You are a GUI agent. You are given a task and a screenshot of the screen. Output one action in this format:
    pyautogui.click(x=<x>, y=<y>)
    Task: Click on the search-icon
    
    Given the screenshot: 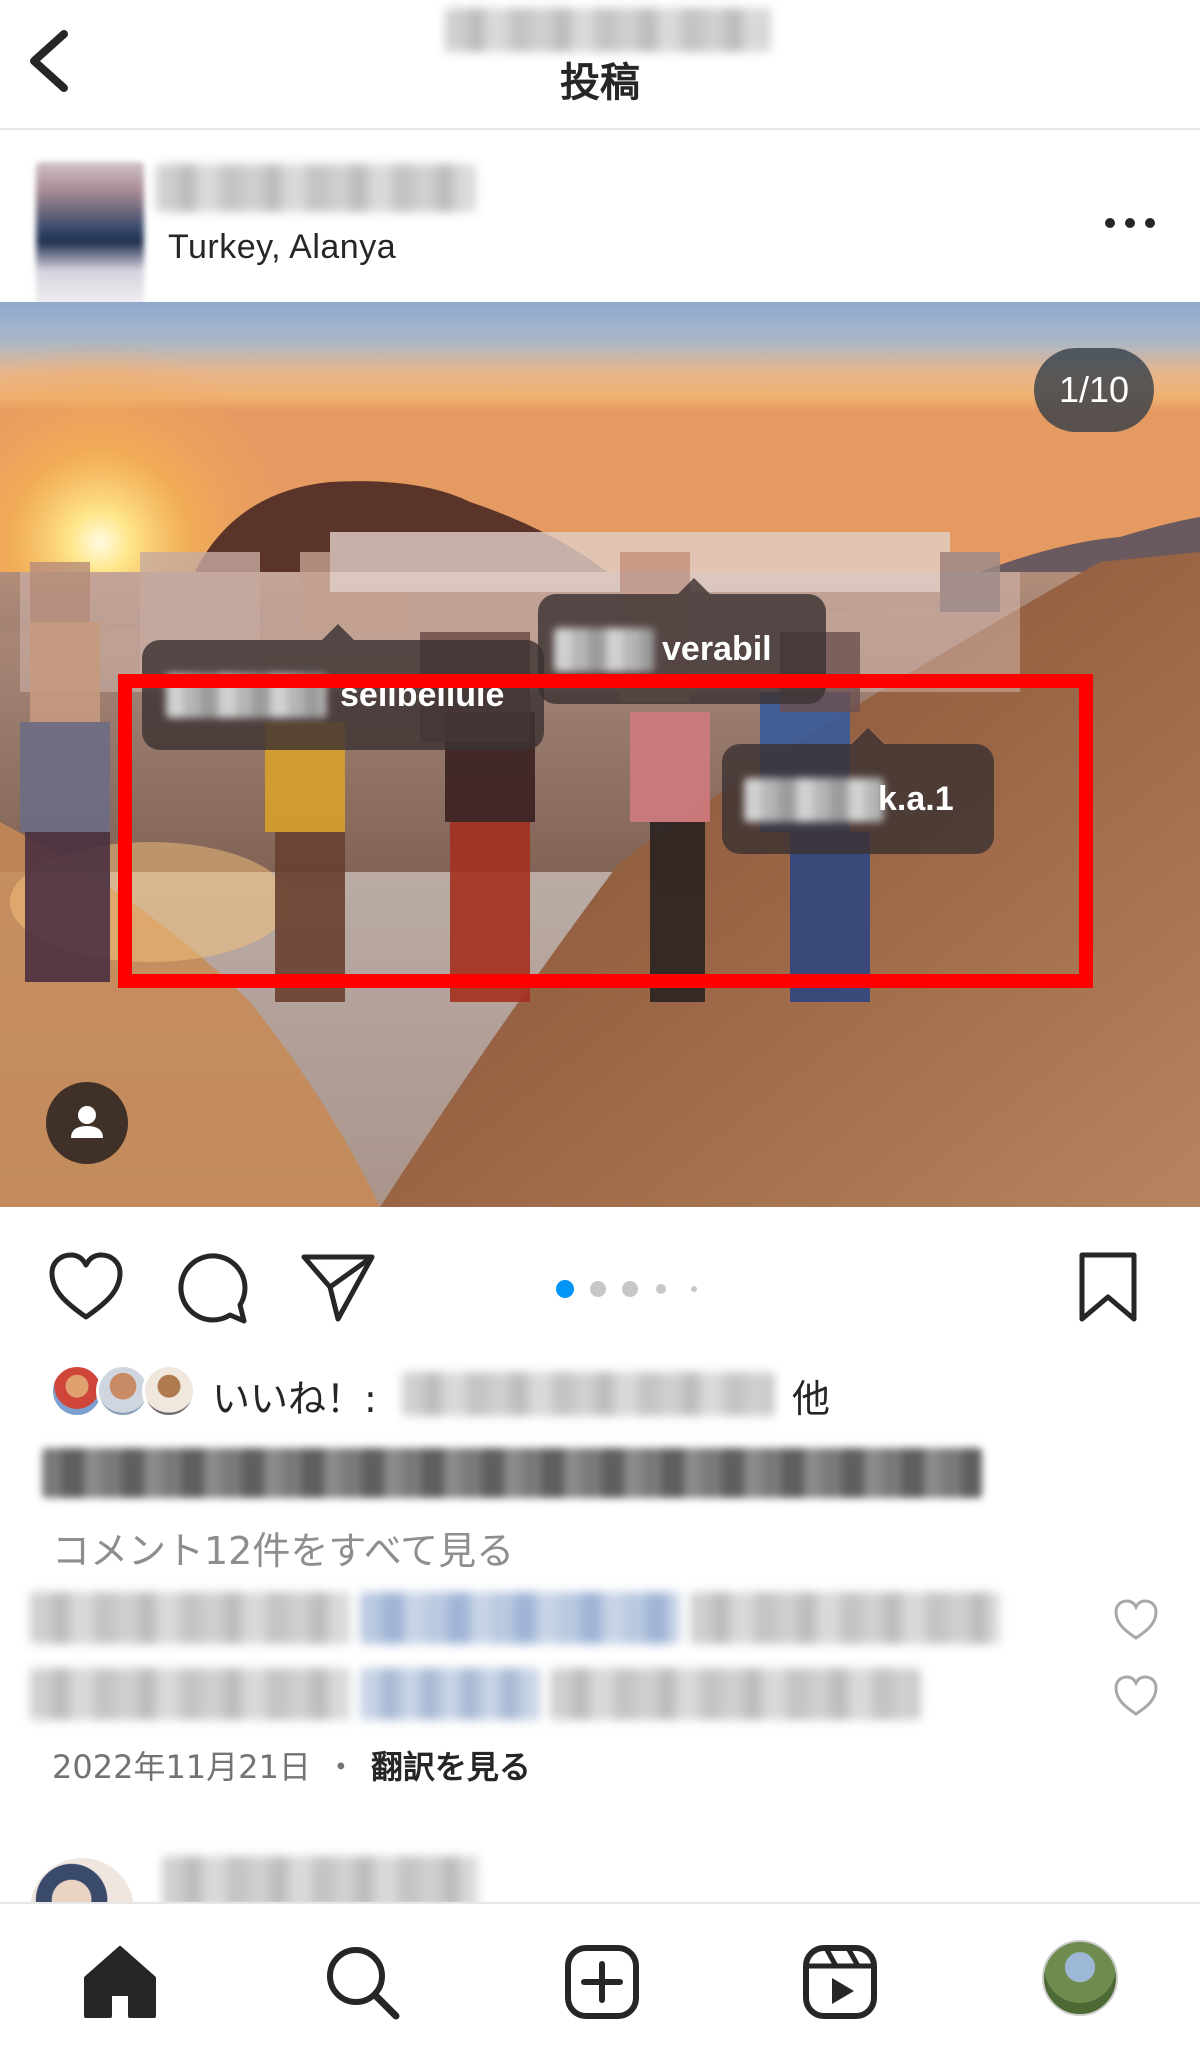 What is the action you would take?
    pyautogui.click(x=363, y=1983)
    